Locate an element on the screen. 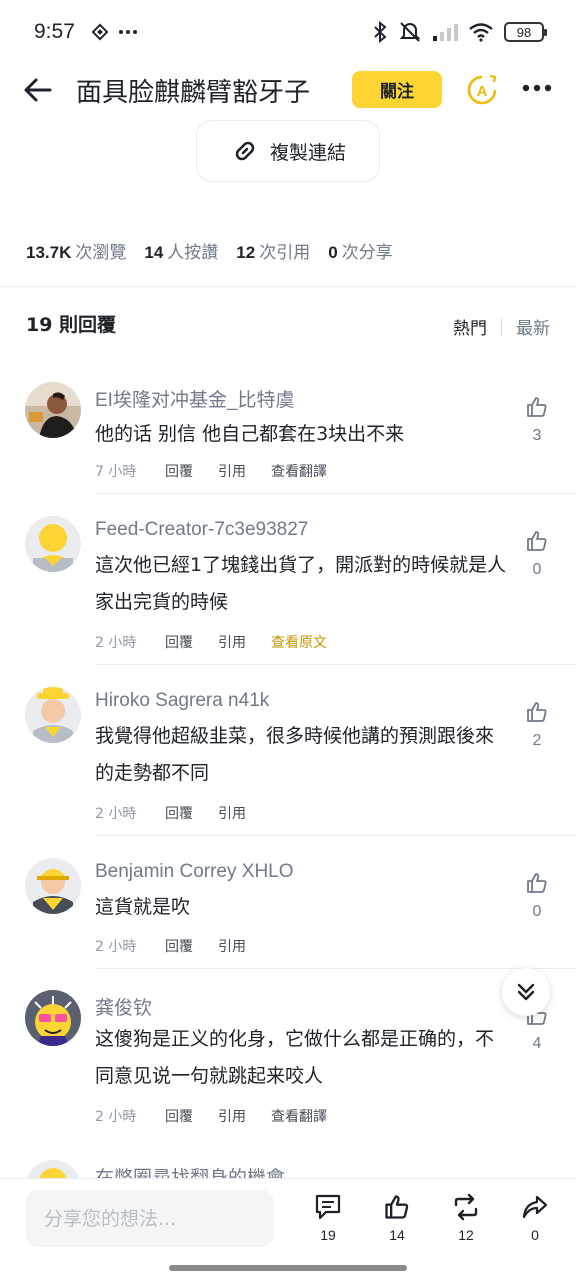  comment-author: 在幣圈尋找翻身的機會 is located at coordinates (190, 1170).